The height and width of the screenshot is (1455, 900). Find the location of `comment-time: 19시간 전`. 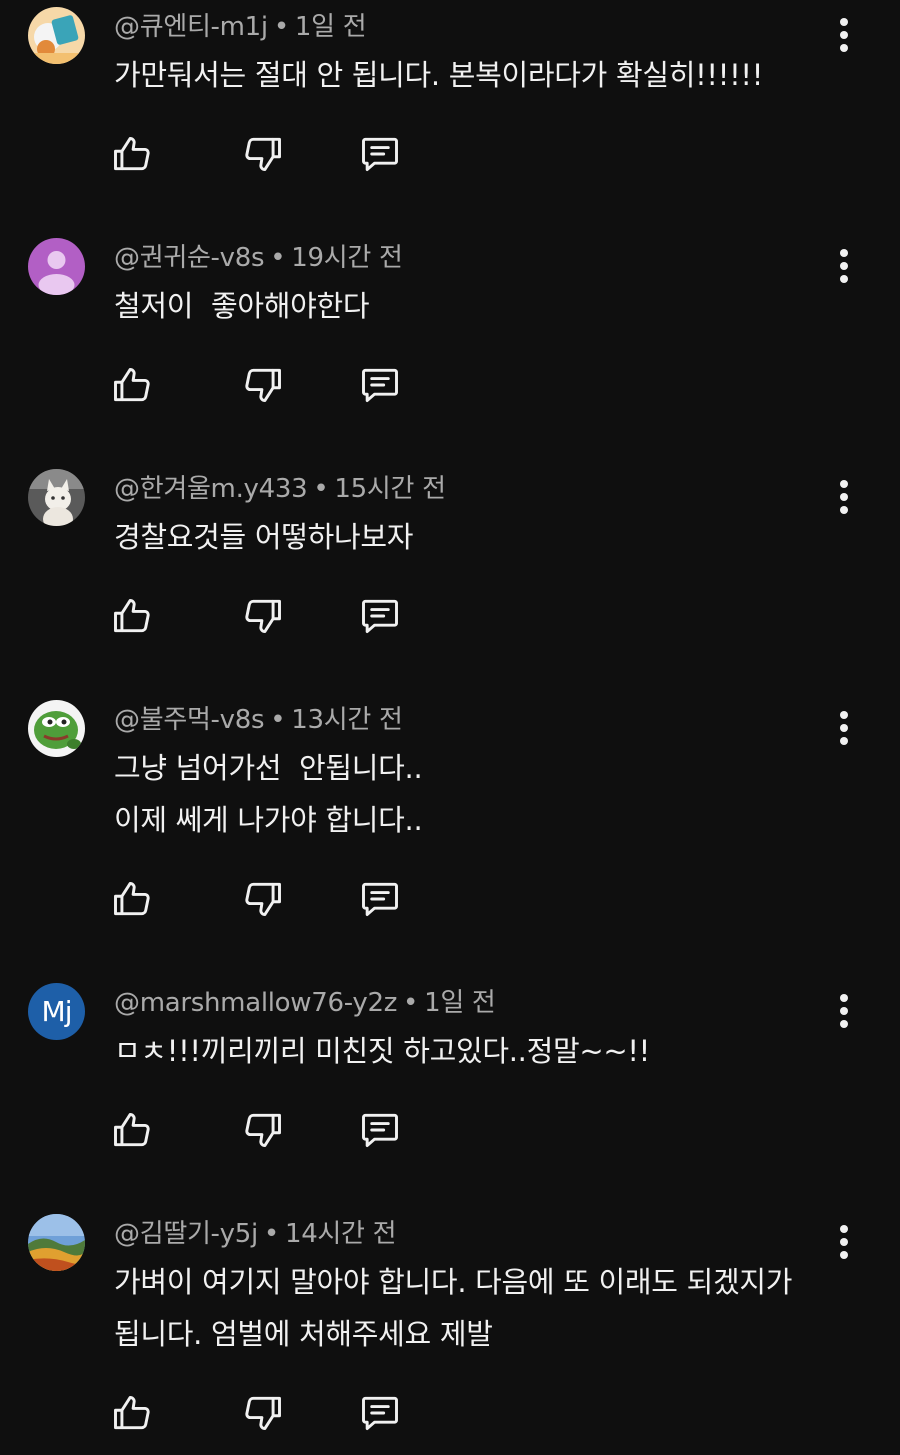

comment-time: 19시간 전 is located at coordinates (347, 258).